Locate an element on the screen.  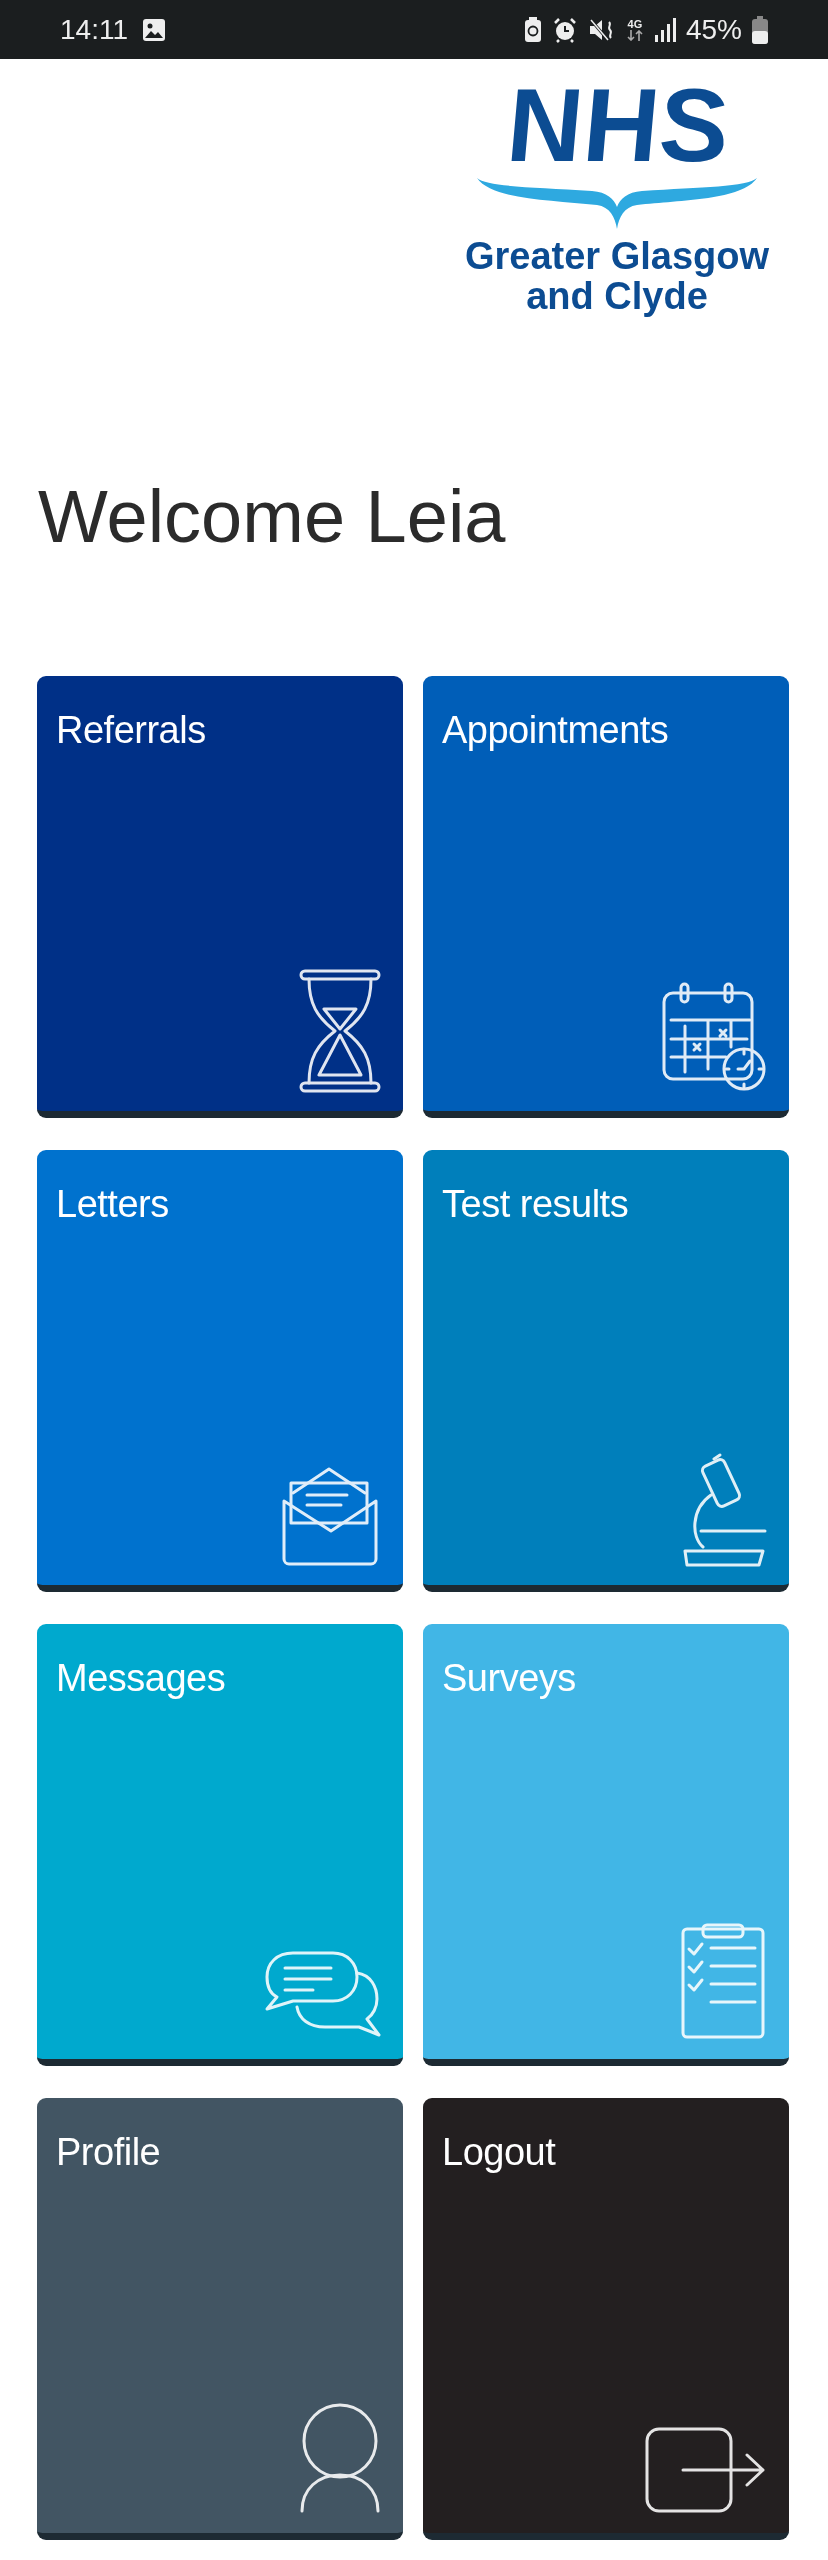
menu-tile: Referrals is located at coordinates (220, 897).